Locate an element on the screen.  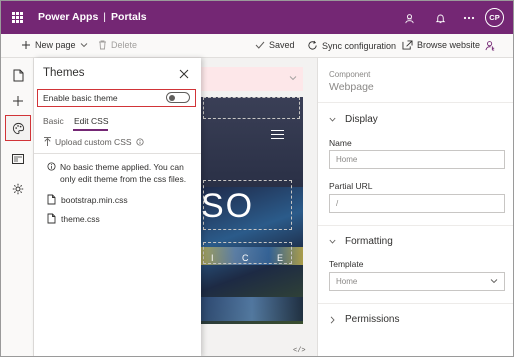
delete-button: Delete is located at coordinates (117, 45).